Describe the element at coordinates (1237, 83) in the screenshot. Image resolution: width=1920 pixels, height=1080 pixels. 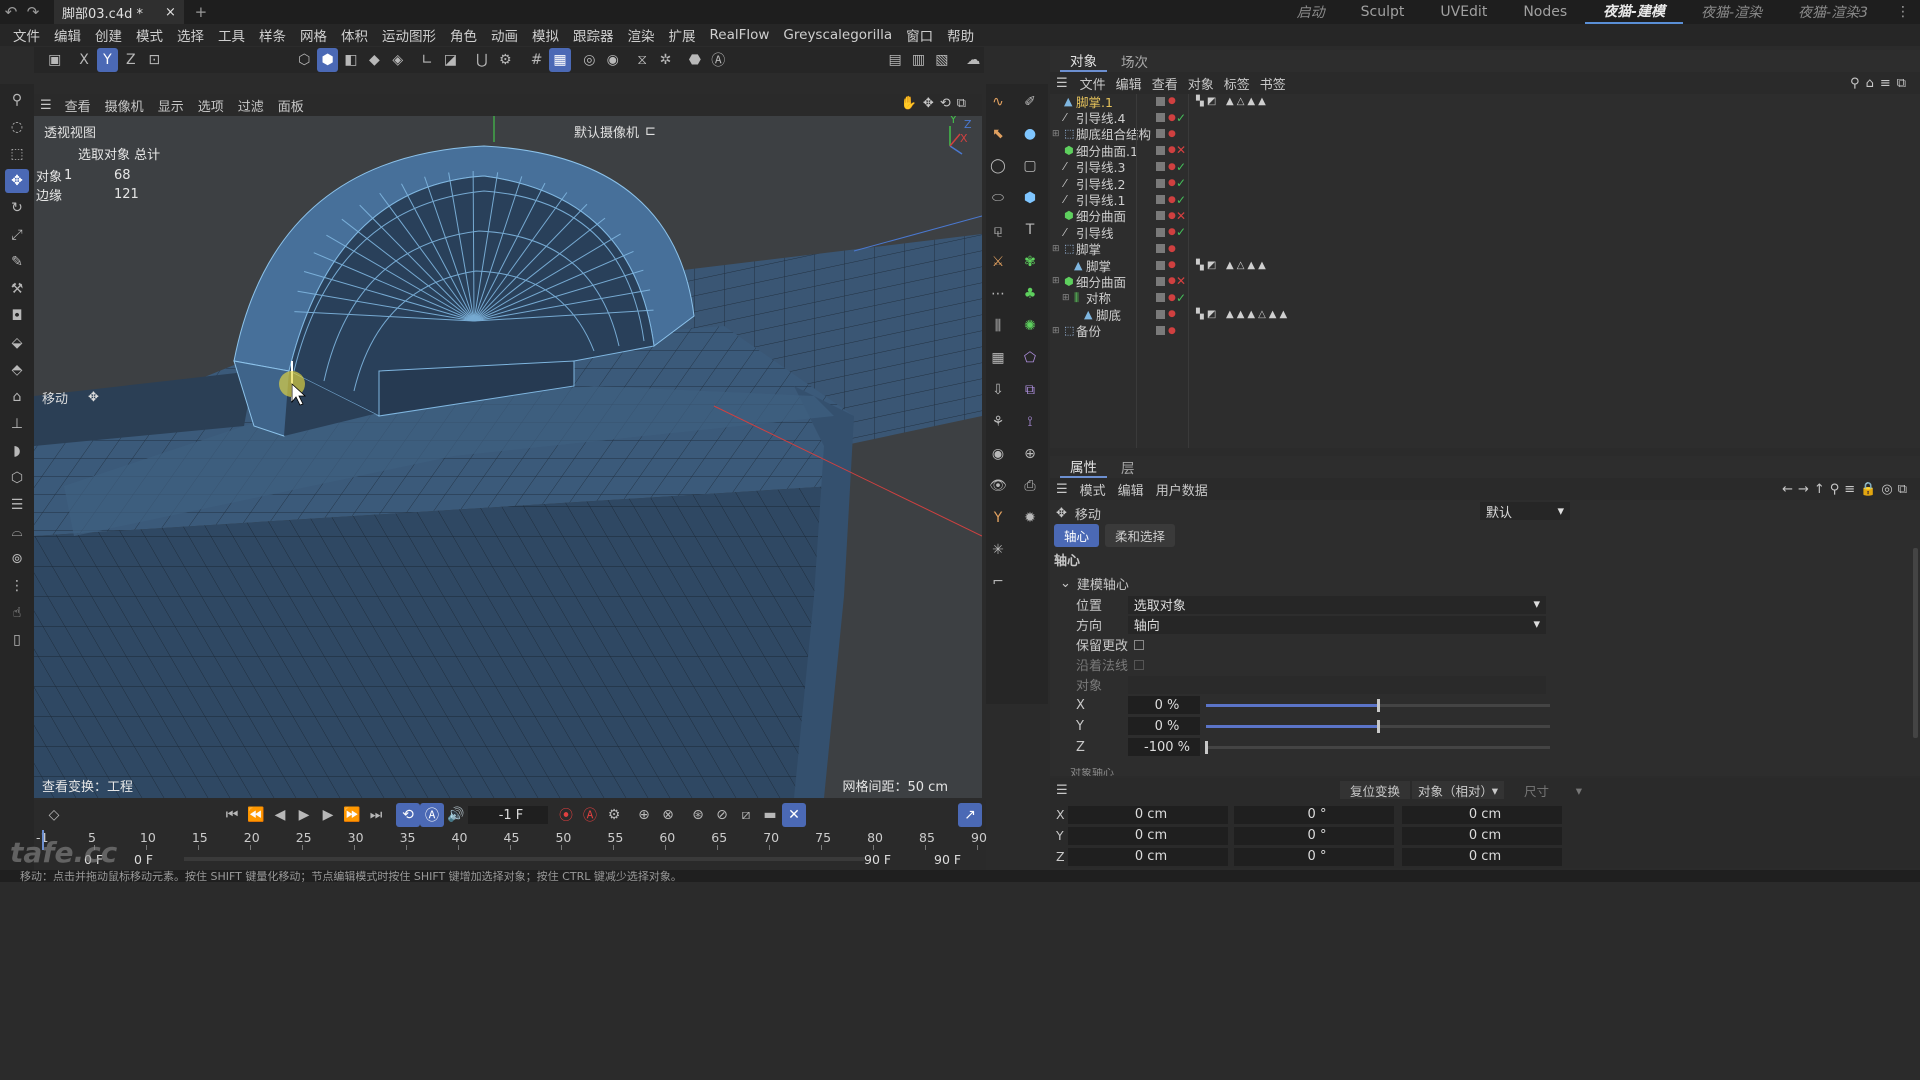
I see `object-menu-item: 标签` at that location.